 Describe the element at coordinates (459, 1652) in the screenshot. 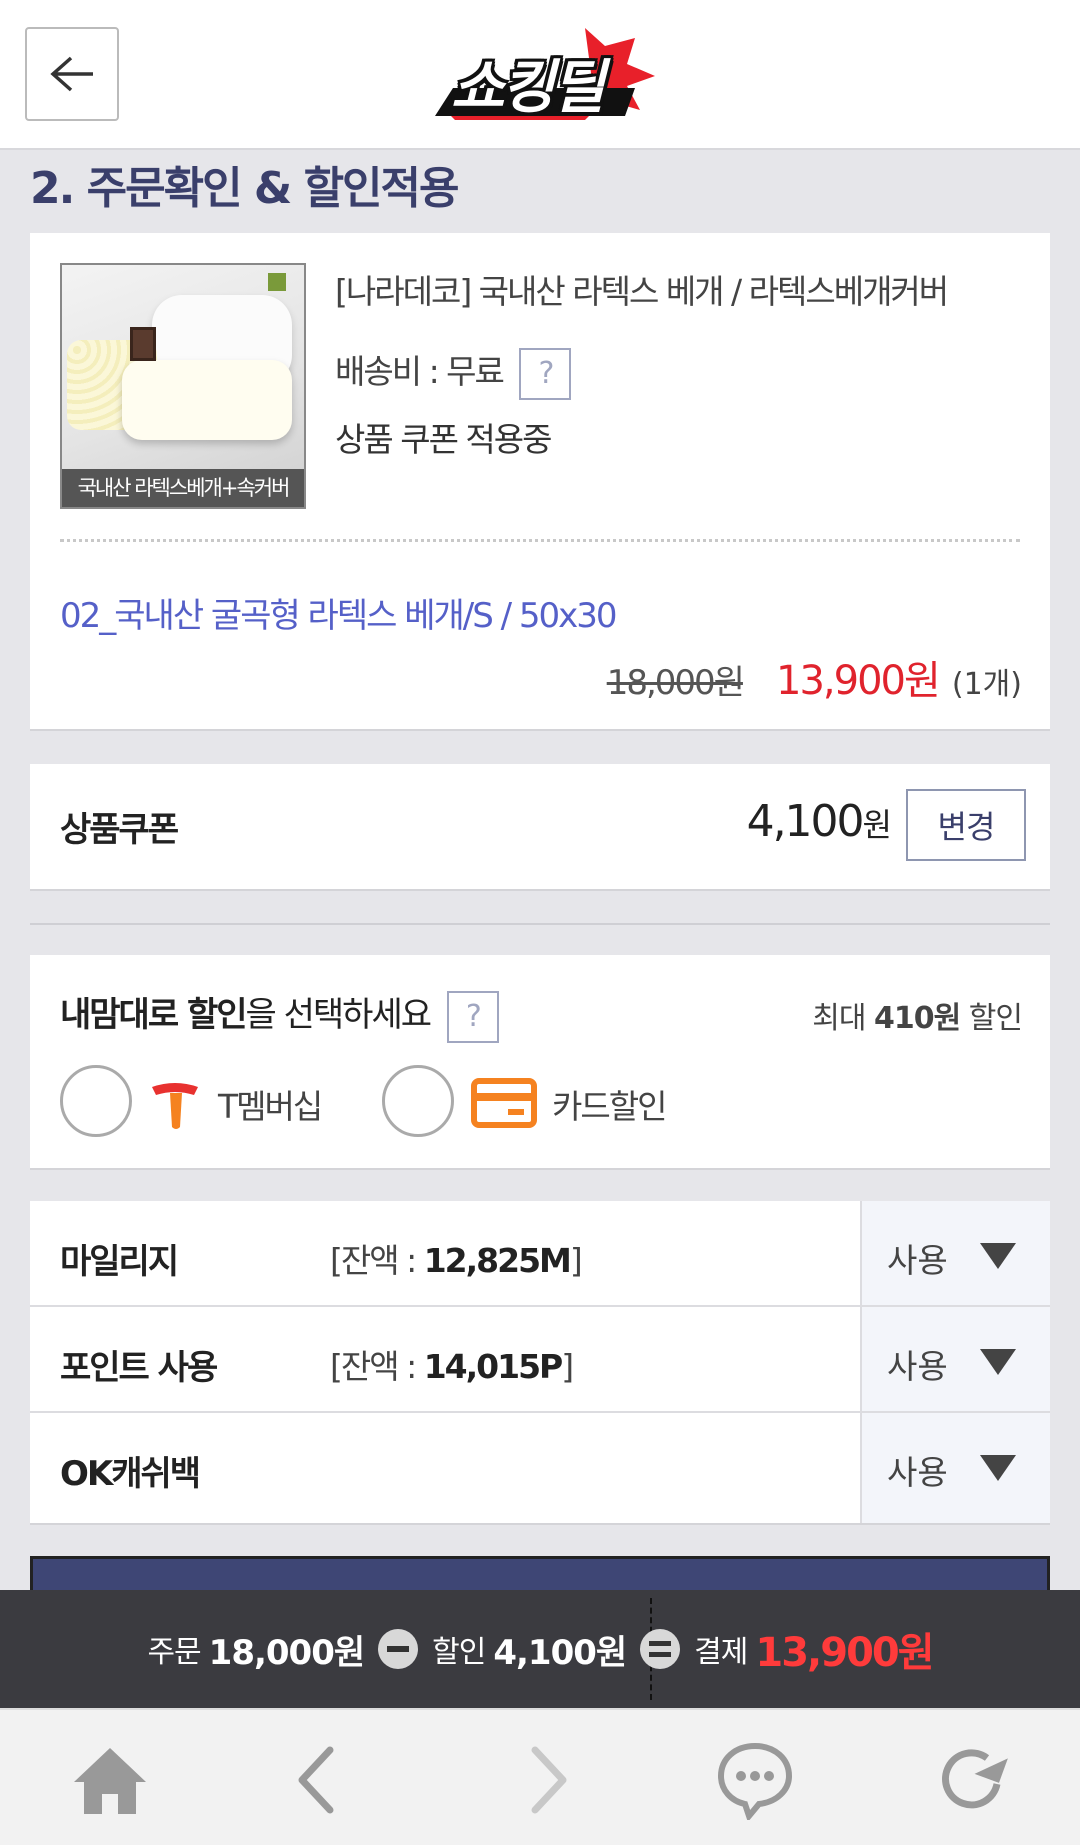

I see `discount-label: 할인` at that location.